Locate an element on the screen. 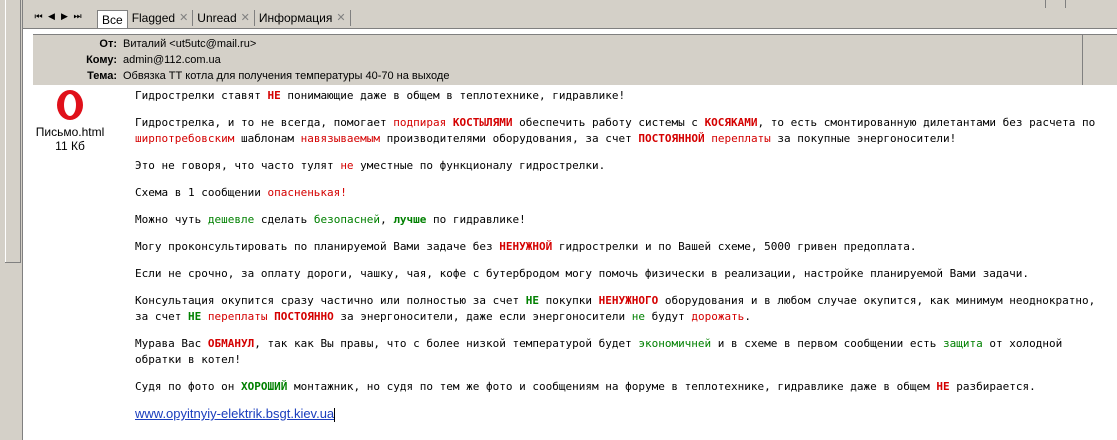 The image size is (1117, 440). attachment: Письмо.html 11 Кб is located at coordinates (70, 121).